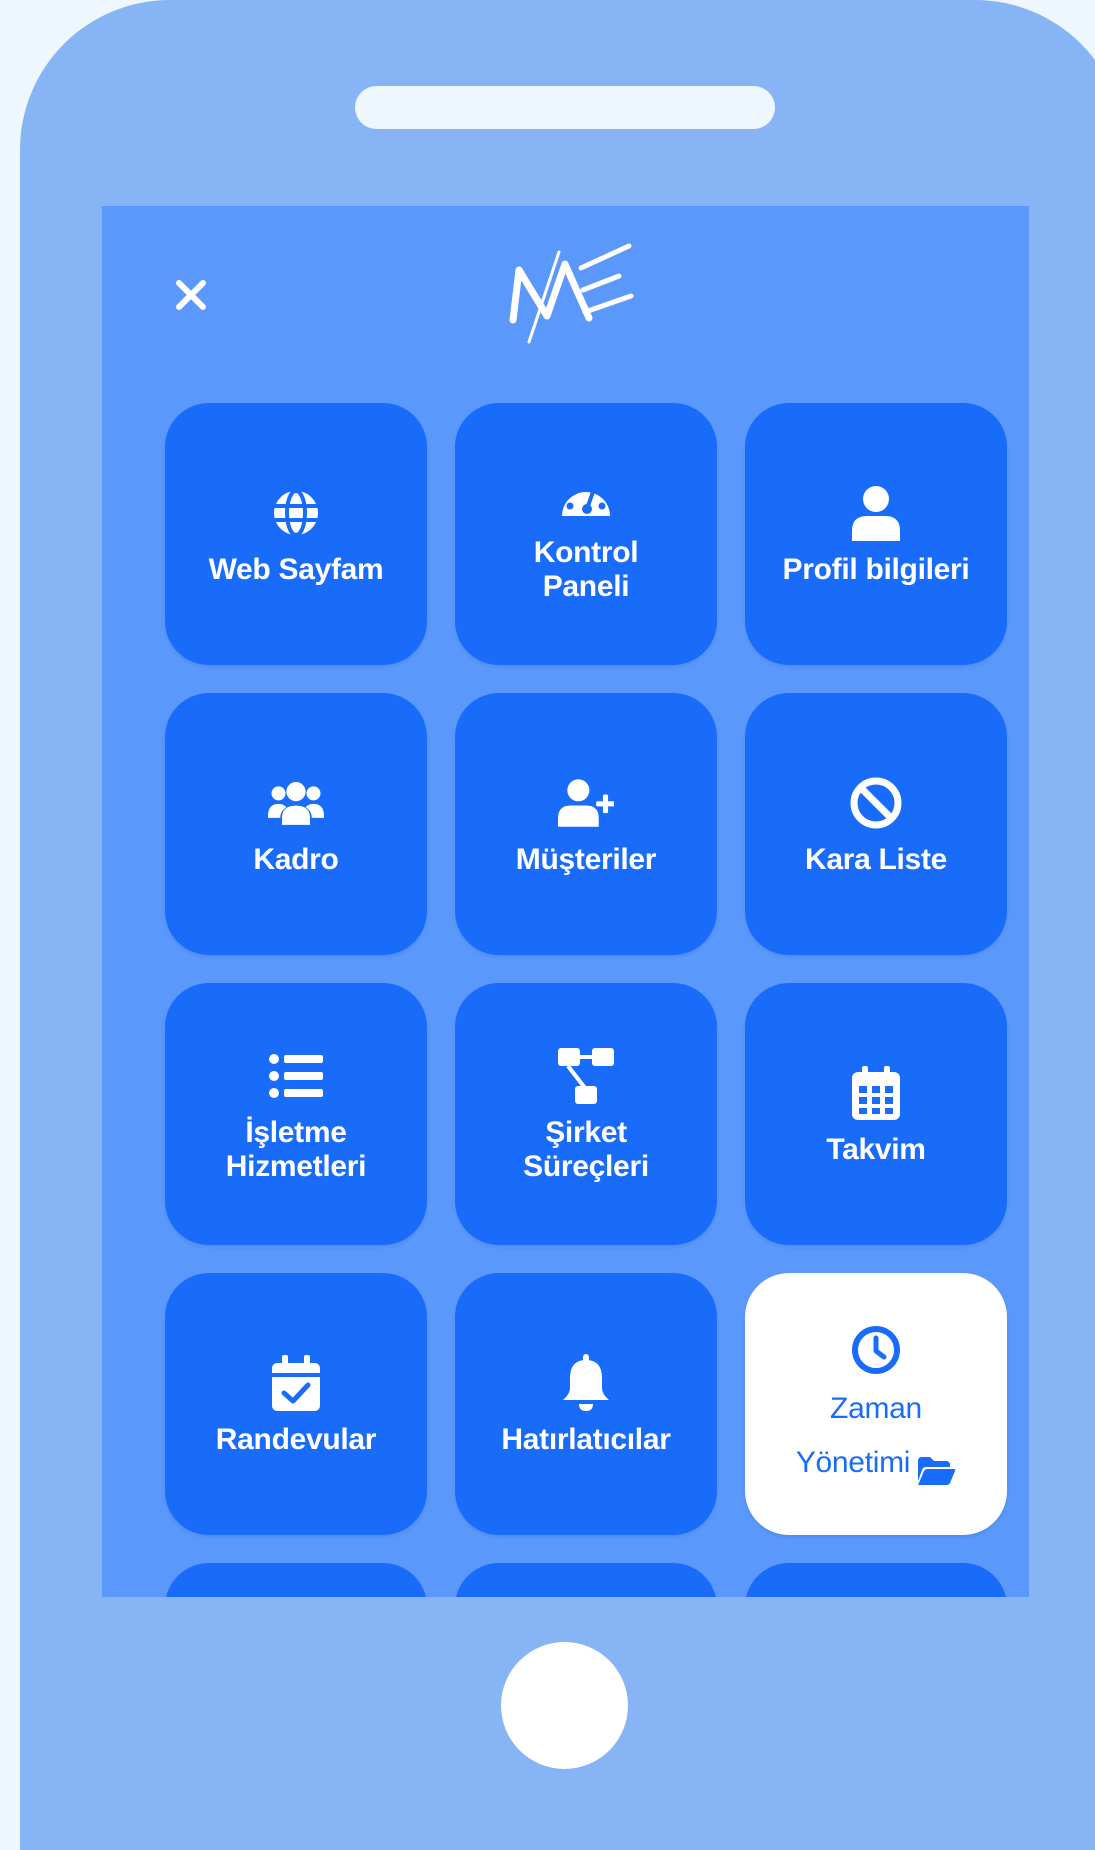 Image resolution: width=1095 pixels, height=1850 pixels. What do you see at coordinates (296, 1132) in the screenshot?
I see `tile-label-line: İşletme` at bounding box center [296, 1132].